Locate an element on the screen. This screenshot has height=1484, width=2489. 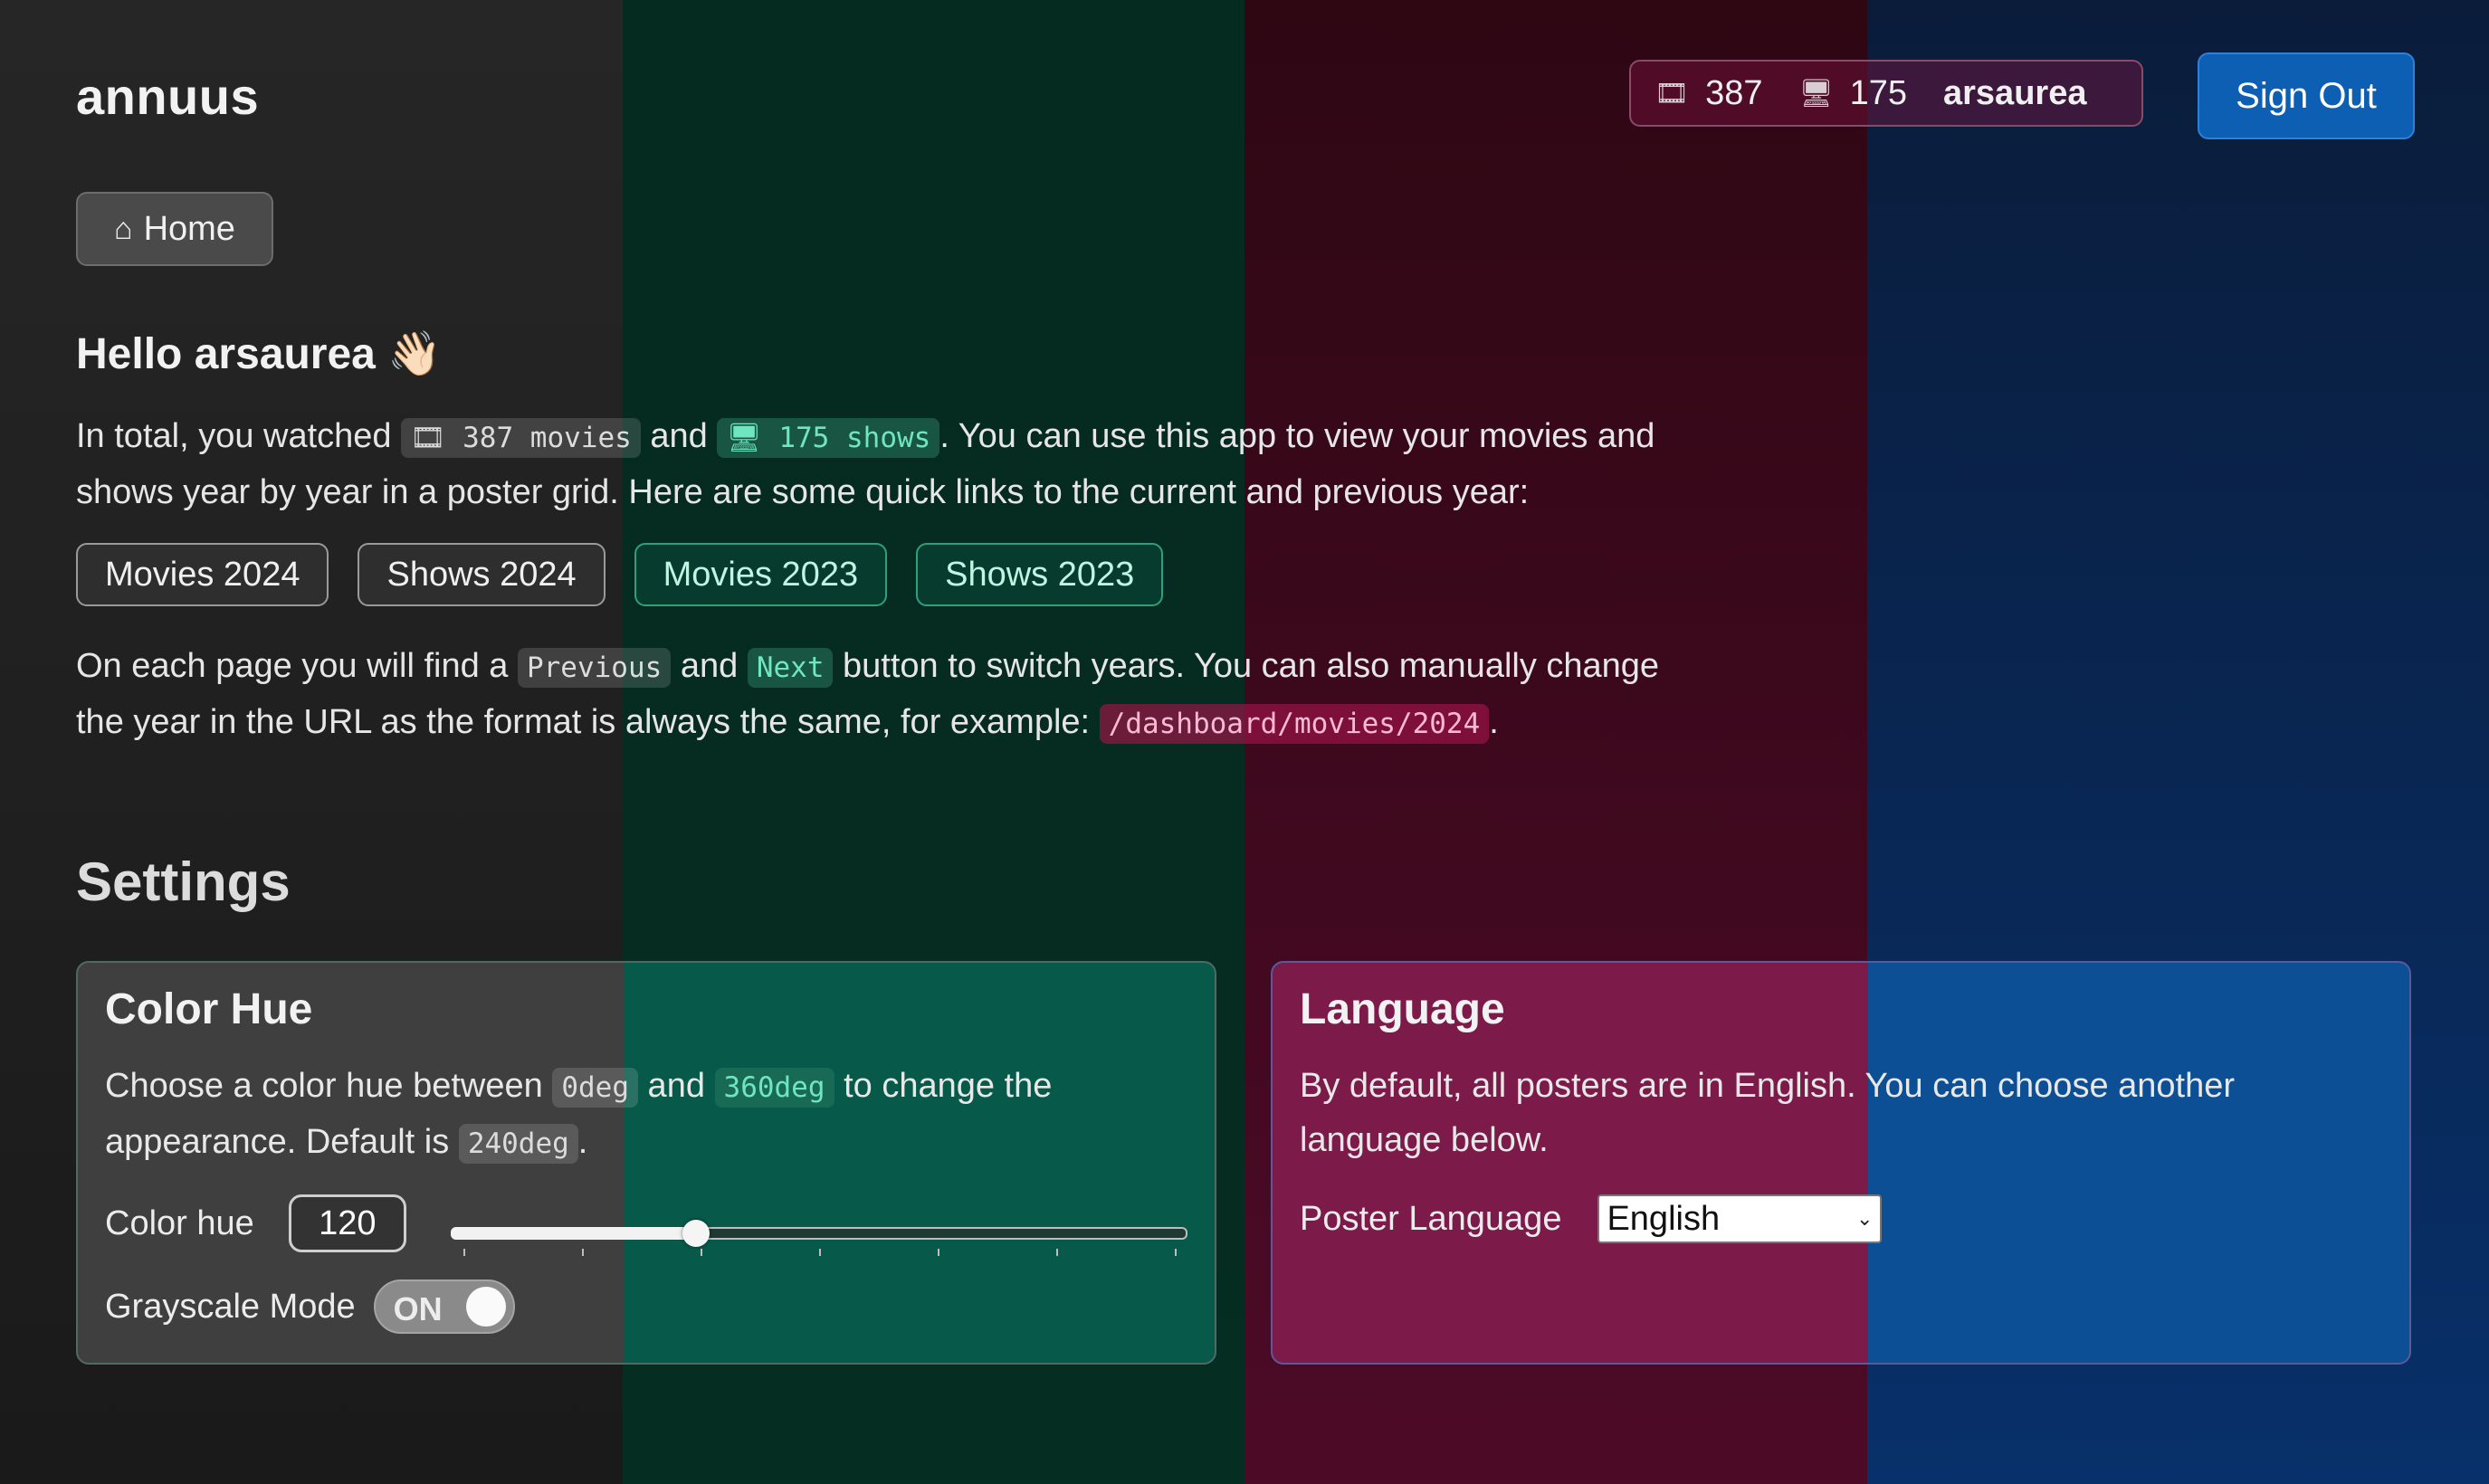
chevron-down-icon: ⌄ is located at coordinates (1865, 1218).